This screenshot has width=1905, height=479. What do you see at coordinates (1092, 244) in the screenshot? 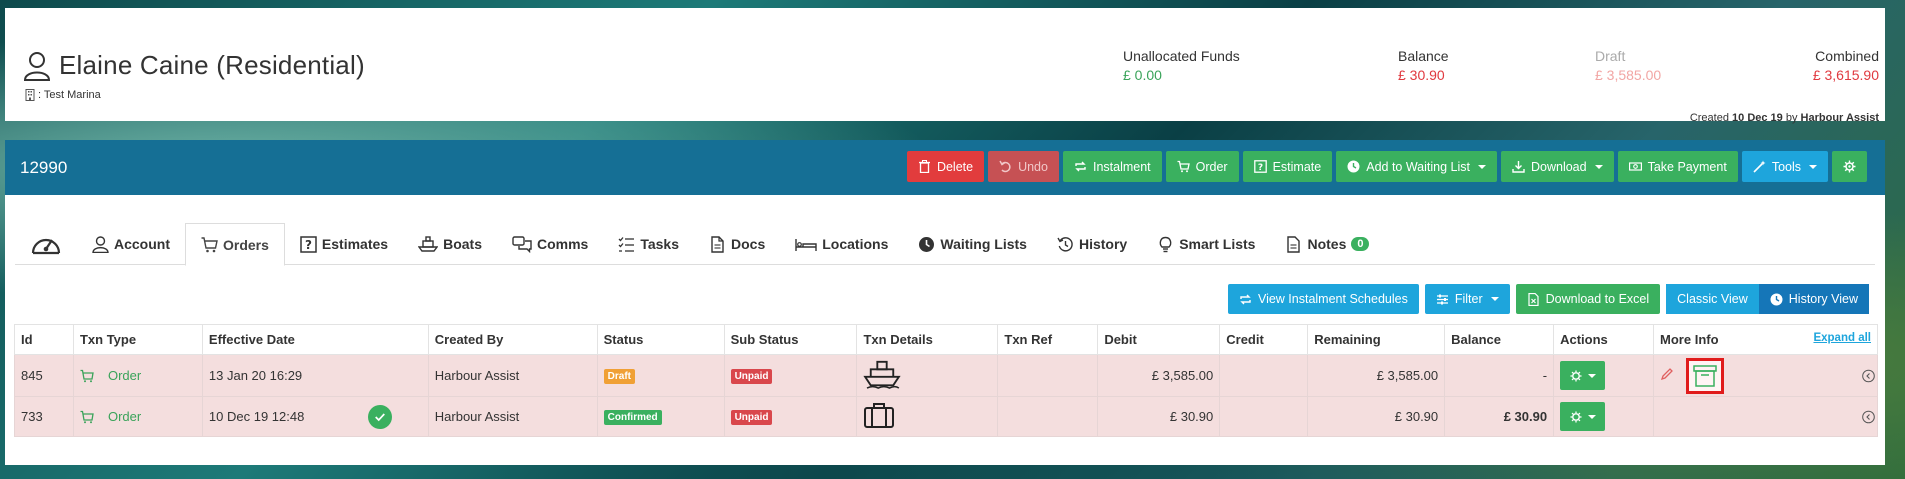
I see `tab-history: History` at bounding box center [1092, 244].